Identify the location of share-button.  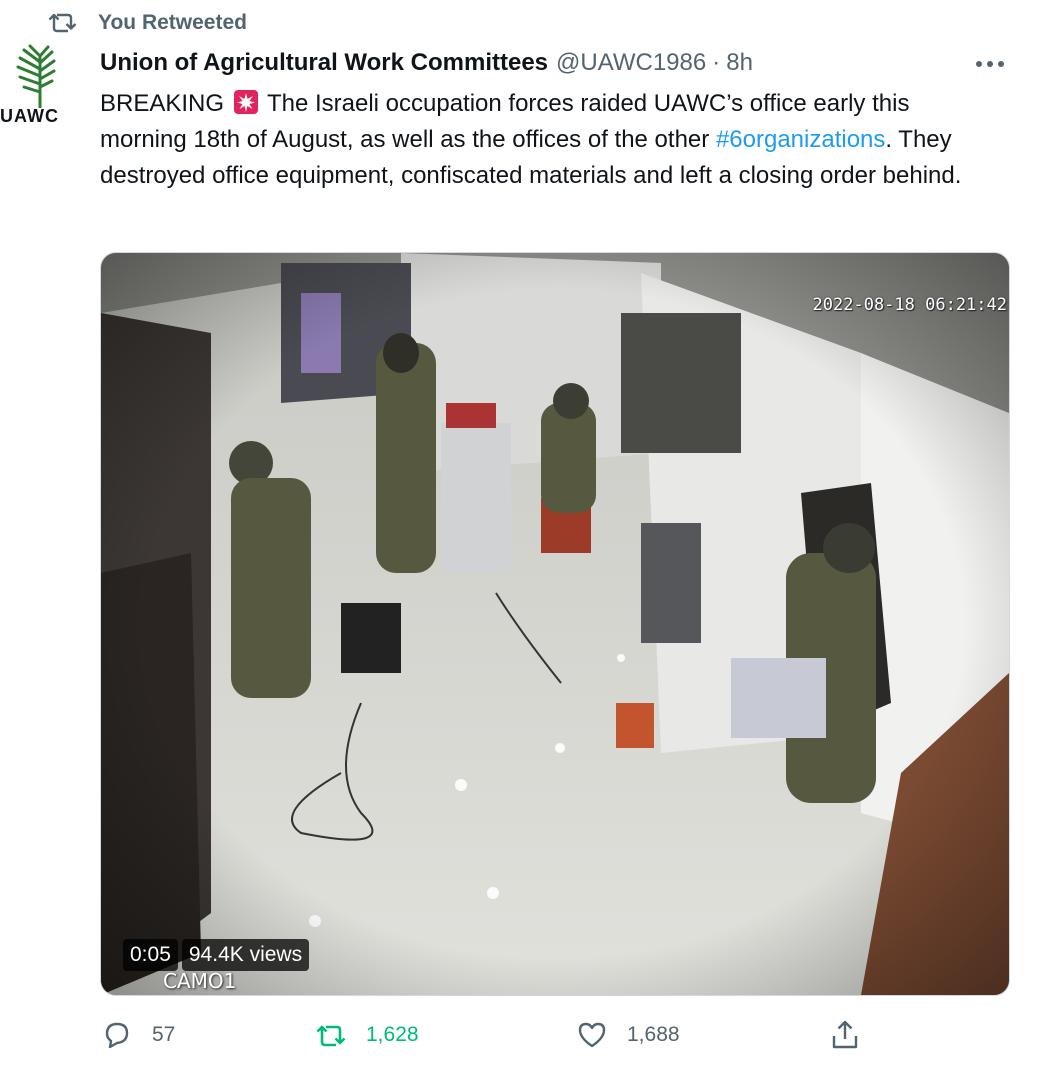
(845, 1035).